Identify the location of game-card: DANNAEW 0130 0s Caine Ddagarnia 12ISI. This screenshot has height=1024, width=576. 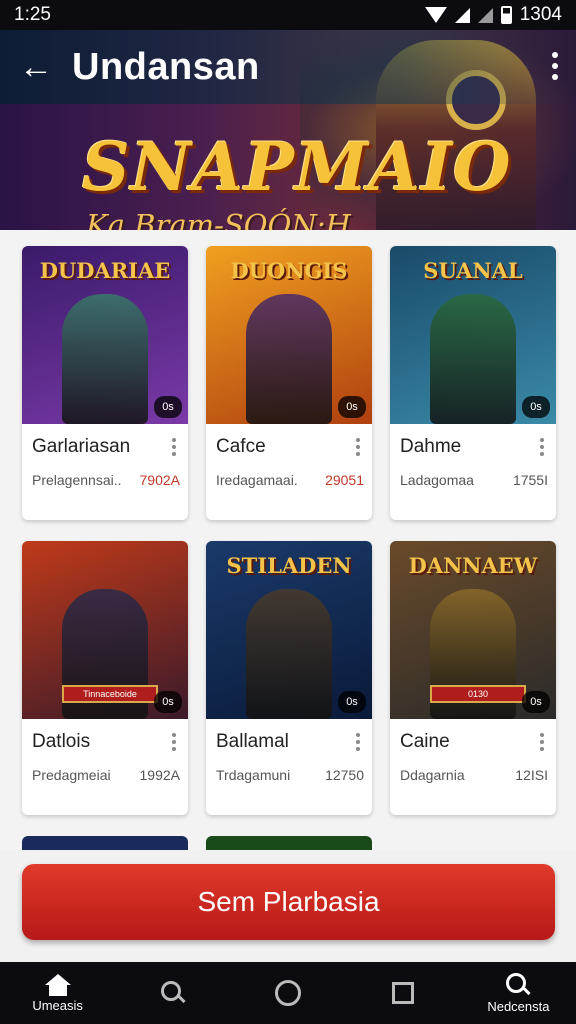
(473, 678).